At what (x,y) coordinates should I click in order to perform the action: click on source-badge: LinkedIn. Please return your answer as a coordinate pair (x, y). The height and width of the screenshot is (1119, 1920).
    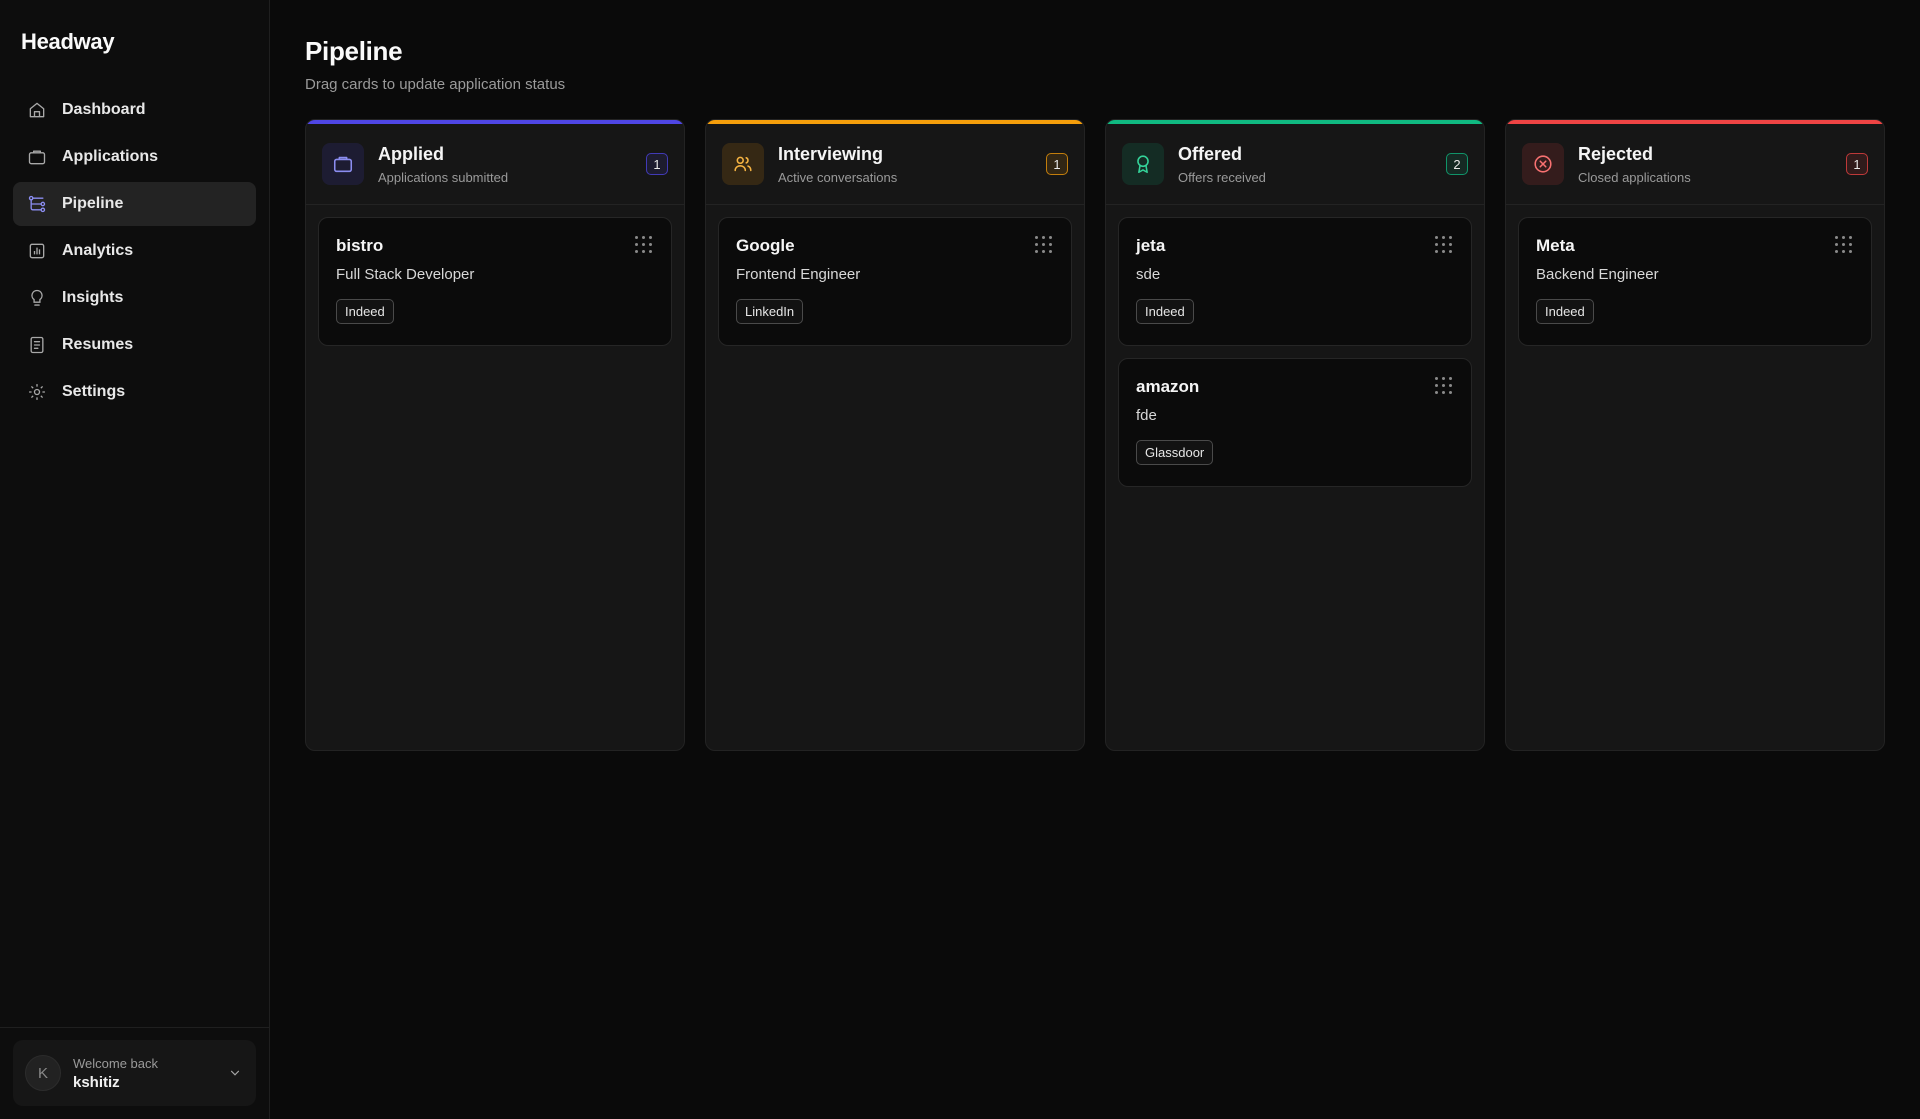
    Looking at the image, I should click on (770, 311).